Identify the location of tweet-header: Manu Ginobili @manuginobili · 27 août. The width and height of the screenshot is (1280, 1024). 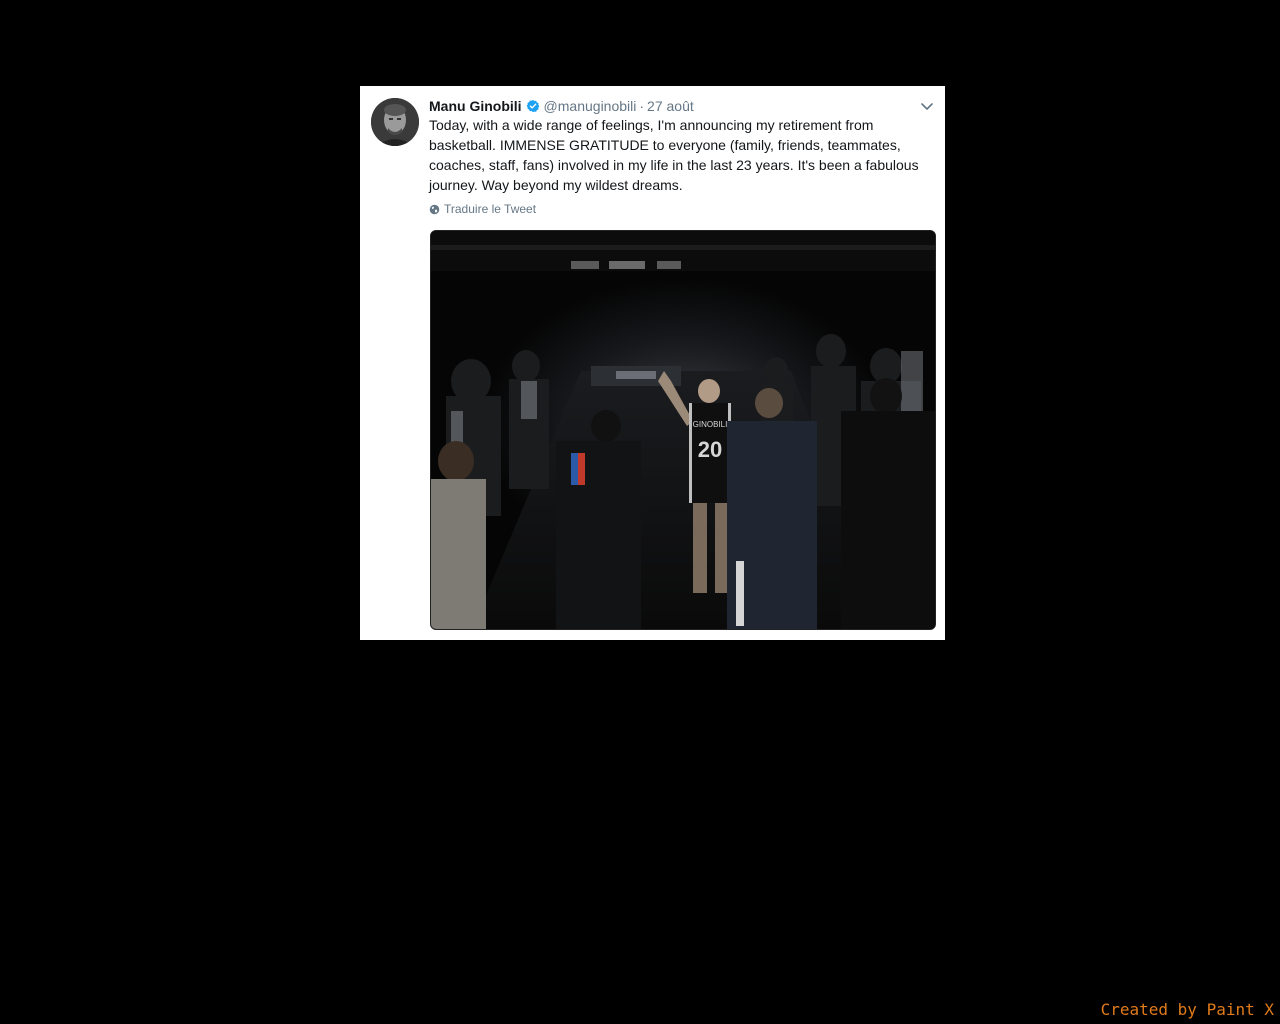
(682, 106).